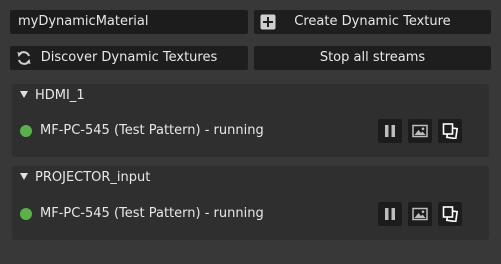 The image size is (501, 264). I want to click on stream-panel-header: HDMI_1, so click(52, 96).